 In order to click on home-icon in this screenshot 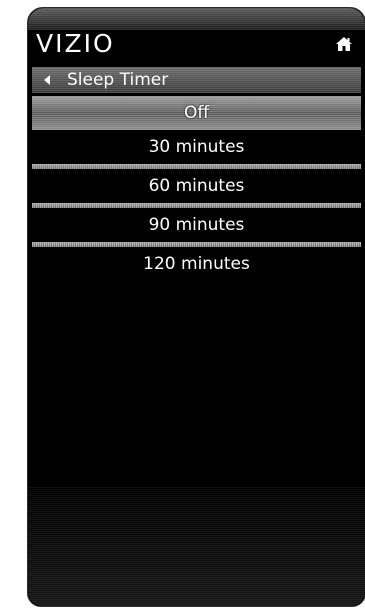, I will do `click(344, 44)`.